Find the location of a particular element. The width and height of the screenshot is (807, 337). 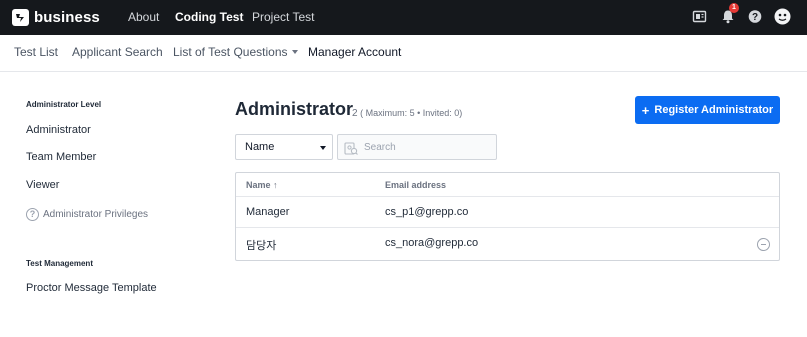

admin-count: 2 is located at coordinates (355, 113).